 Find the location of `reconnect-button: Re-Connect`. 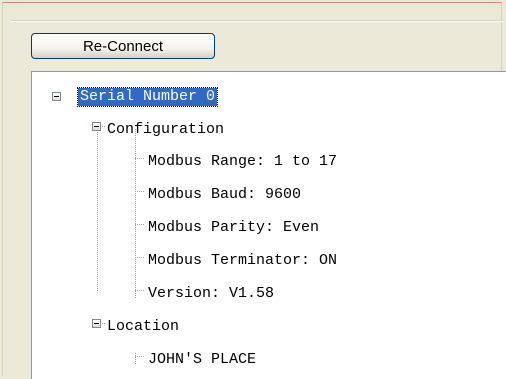

reconnect-button: Re-Connect is located at coordinates (123, 46).